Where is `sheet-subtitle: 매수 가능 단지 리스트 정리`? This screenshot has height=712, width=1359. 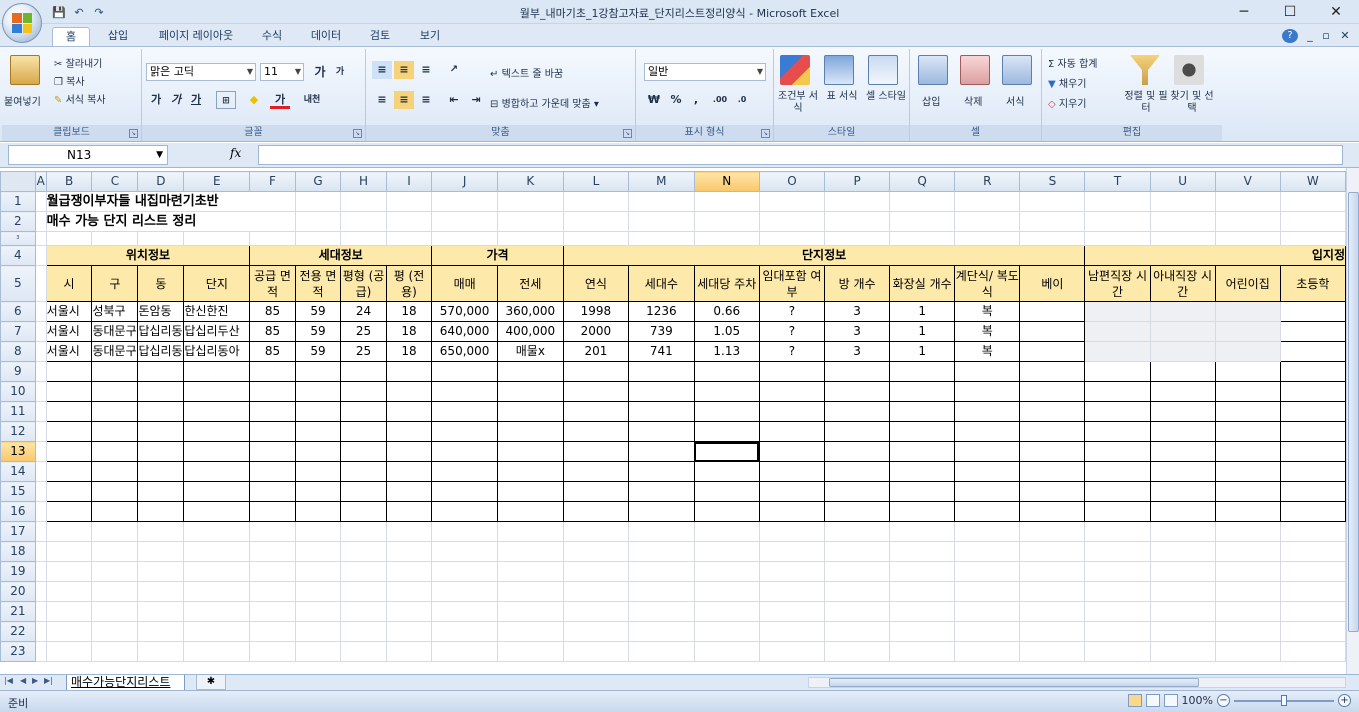
sheet-subtitle: 매수 가능 단지 리스트 정리 is located at coordinates (170, 221).